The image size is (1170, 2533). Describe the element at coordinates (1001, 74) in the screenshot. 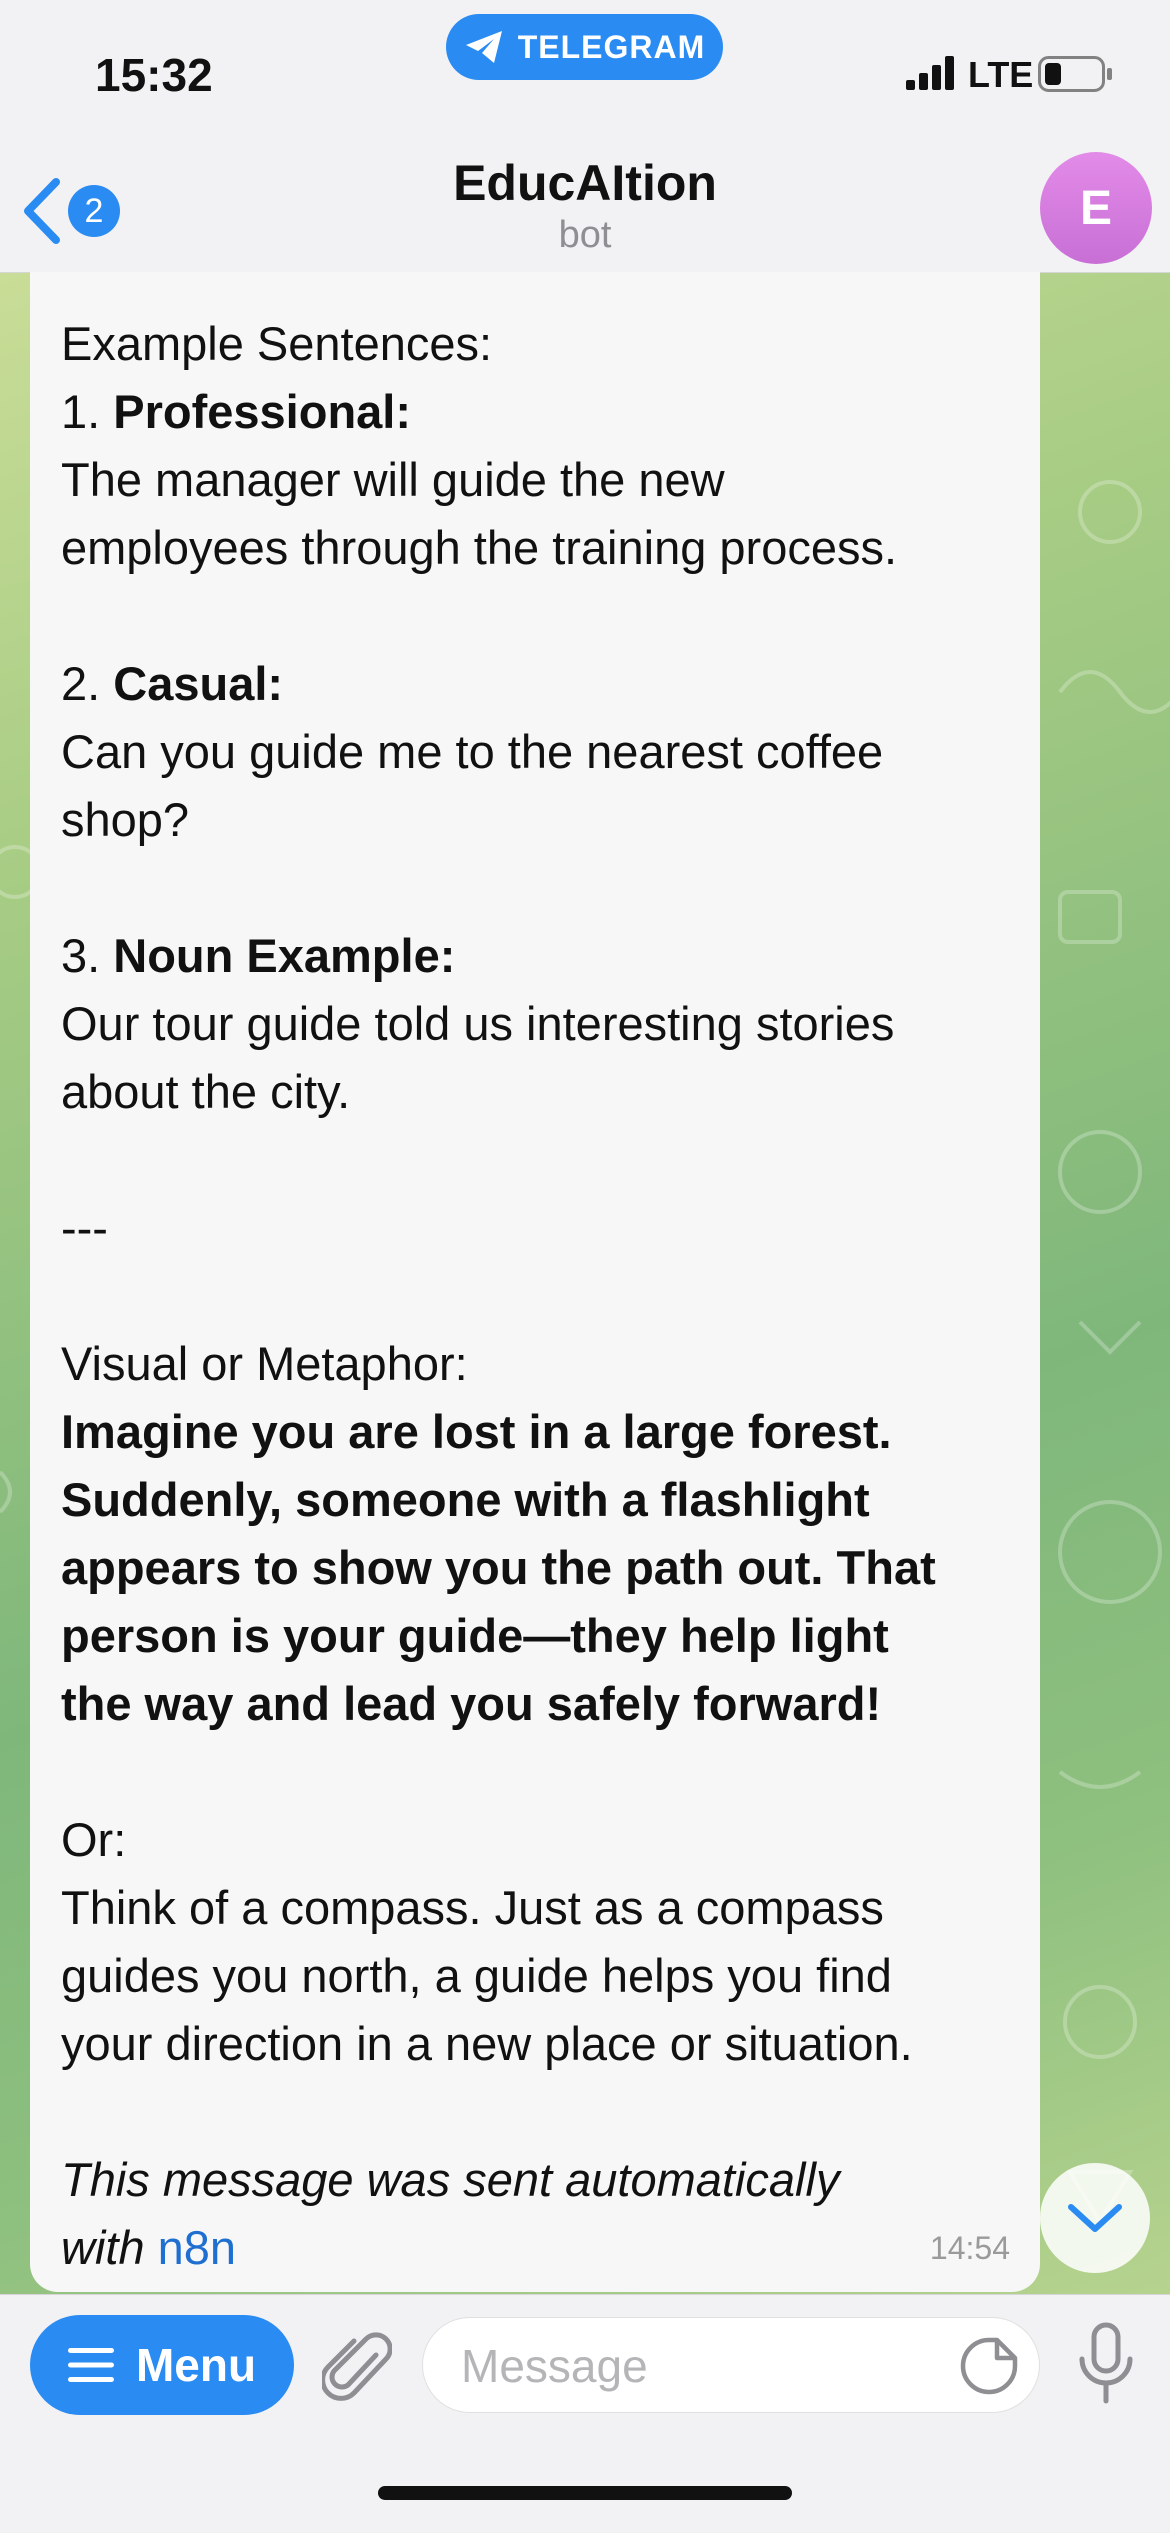

I see `network-type: LTE` at that location.